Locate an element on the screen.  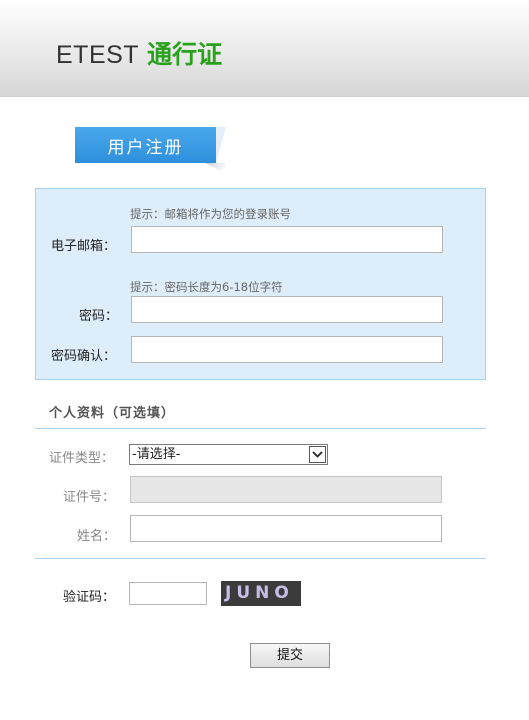
captcha-input is located at coordinates (168, 593).